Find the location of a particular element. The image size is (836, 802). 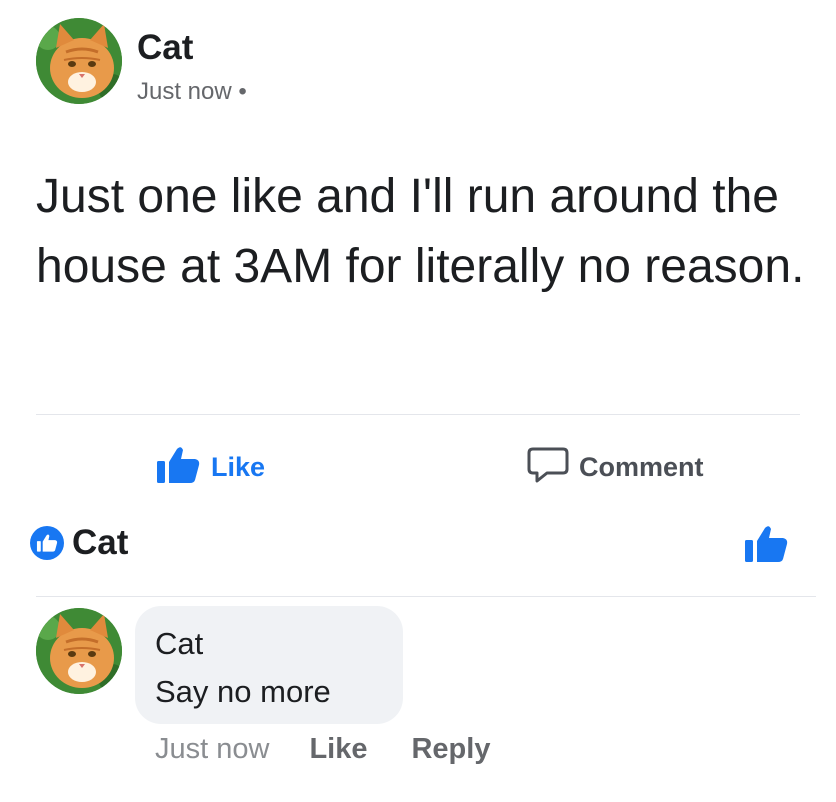

comment-timestamp: Just now is located at coordinates (212, 749).